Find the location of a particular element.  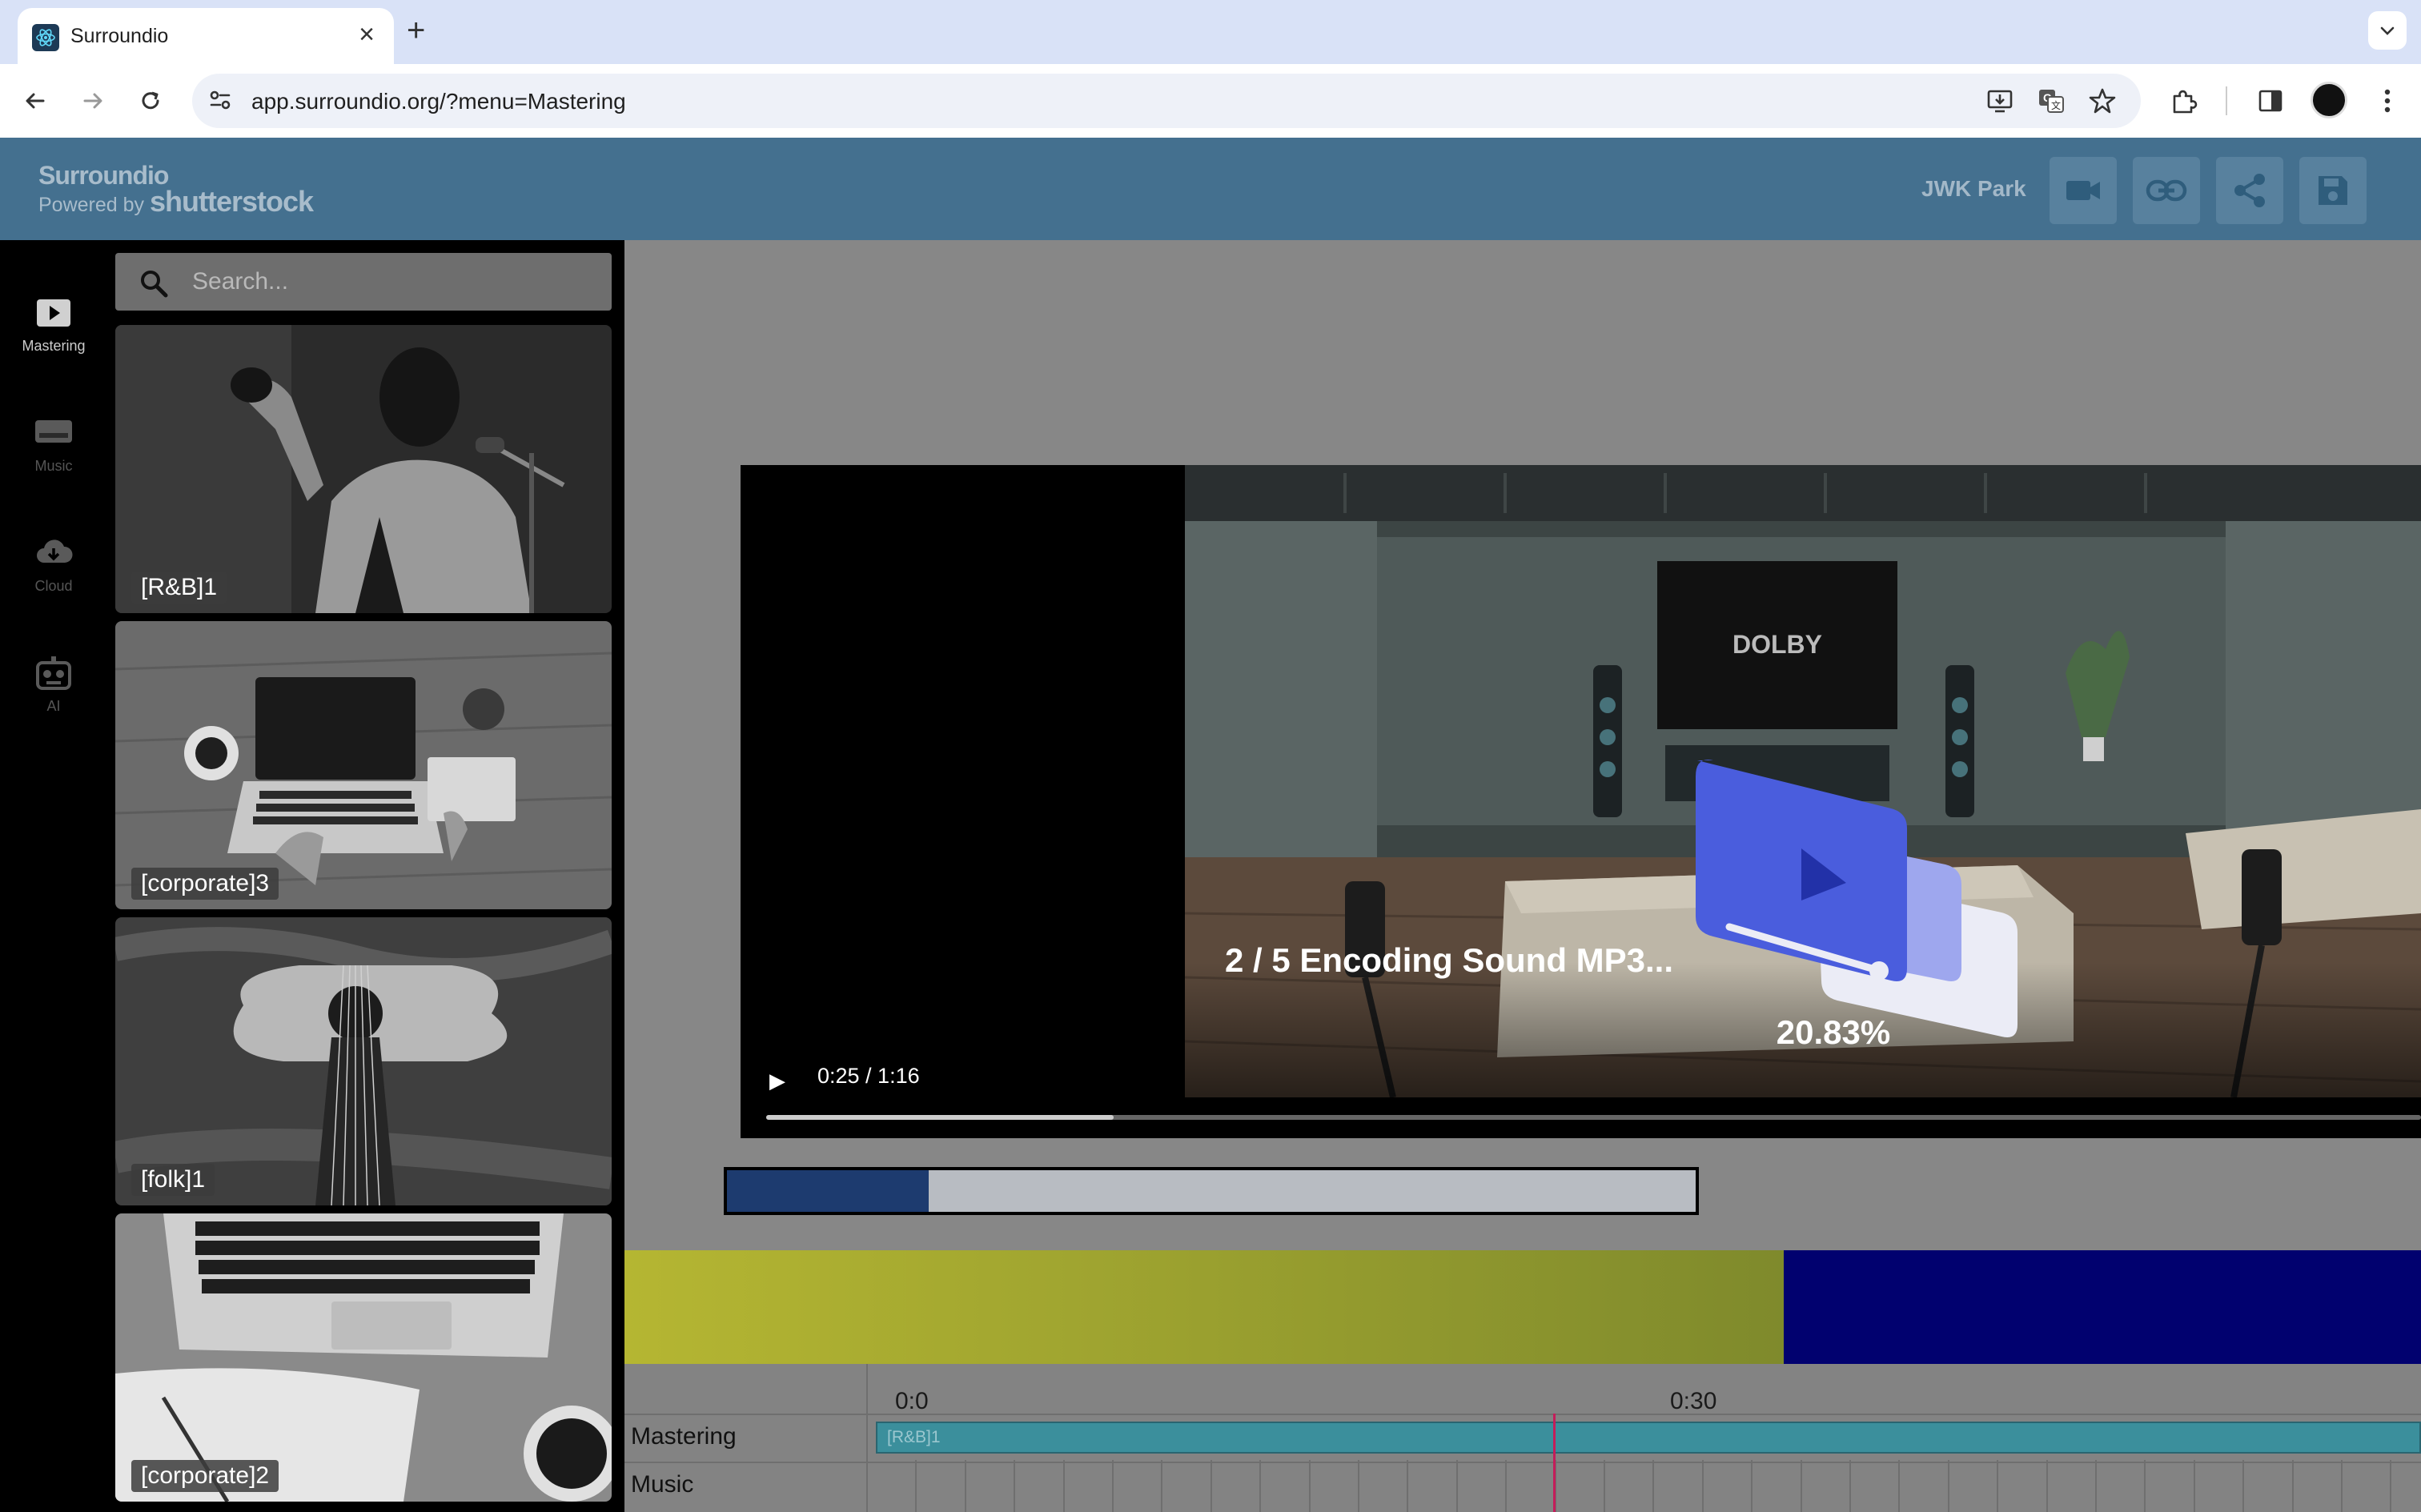

arrow-right-icon is located at coordinates (93, 101).